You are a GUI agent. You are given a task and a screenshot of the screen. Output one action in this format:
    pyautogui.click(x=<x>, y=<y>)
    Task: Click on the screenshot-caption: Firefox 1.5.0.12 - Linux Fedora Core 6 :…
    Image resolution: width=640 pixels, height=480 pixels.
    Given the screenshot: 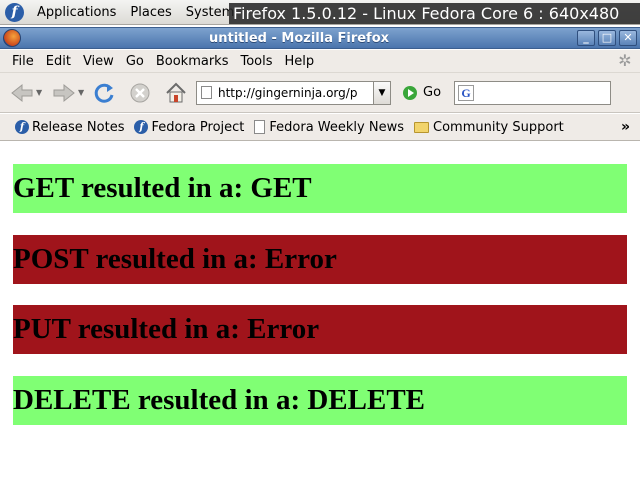 What is the action you would take?
    pyautogui.click(x=434, y=13)
    